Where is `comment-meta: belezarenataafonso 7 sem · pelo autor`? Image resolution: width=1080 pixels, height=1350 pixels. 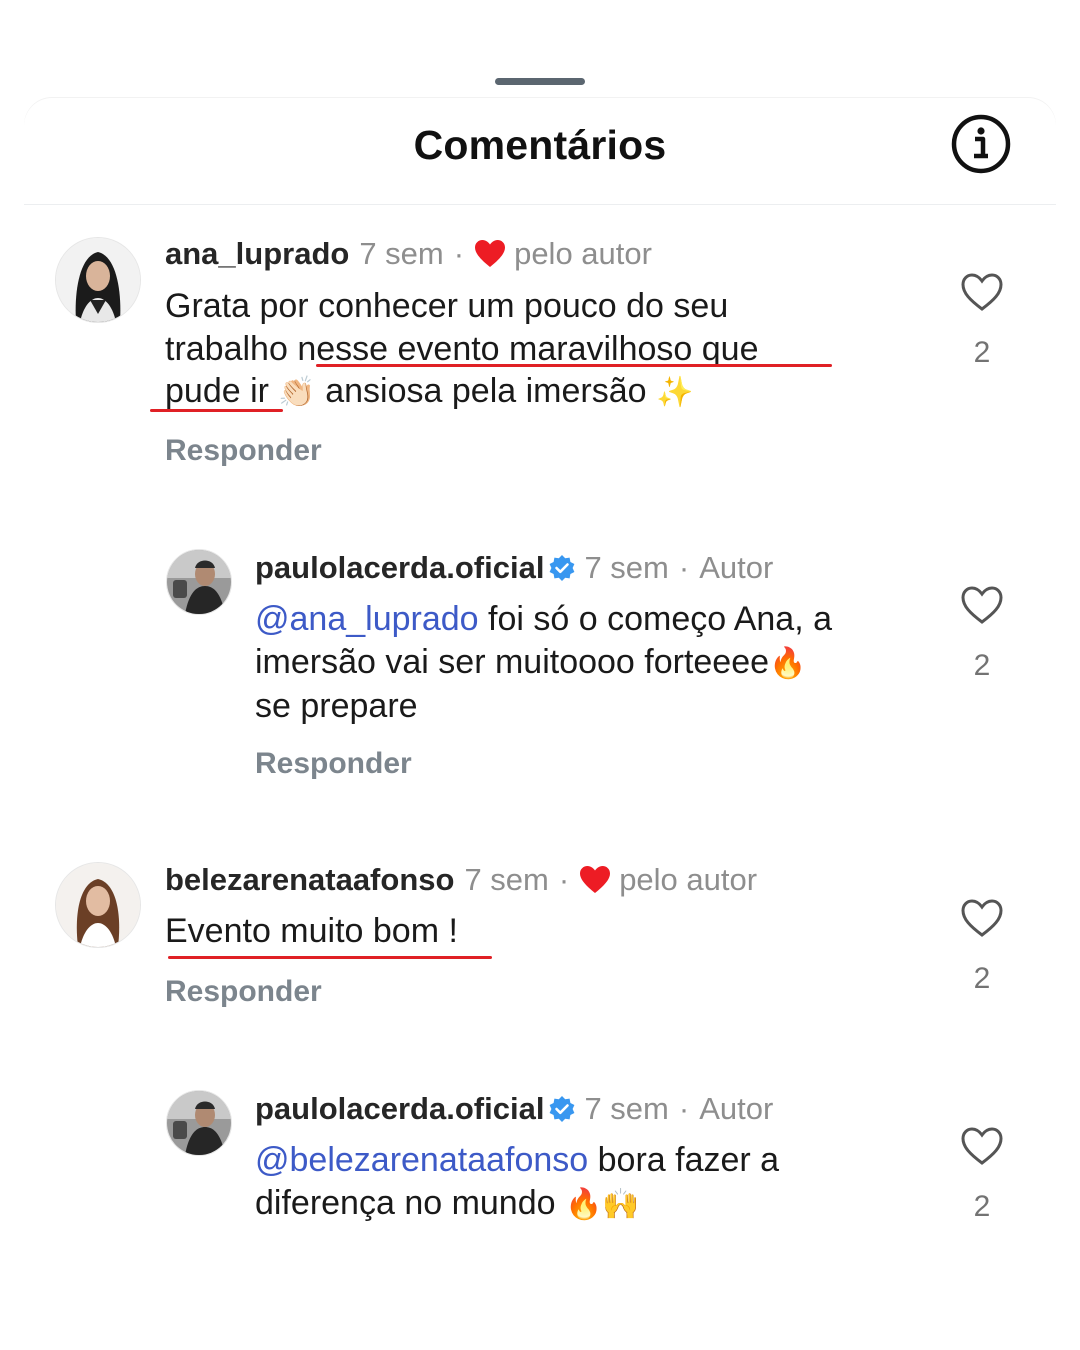
comment-meta: belezarenataafonso 7 sem · pelo autor is located at coordinates (461, 880).